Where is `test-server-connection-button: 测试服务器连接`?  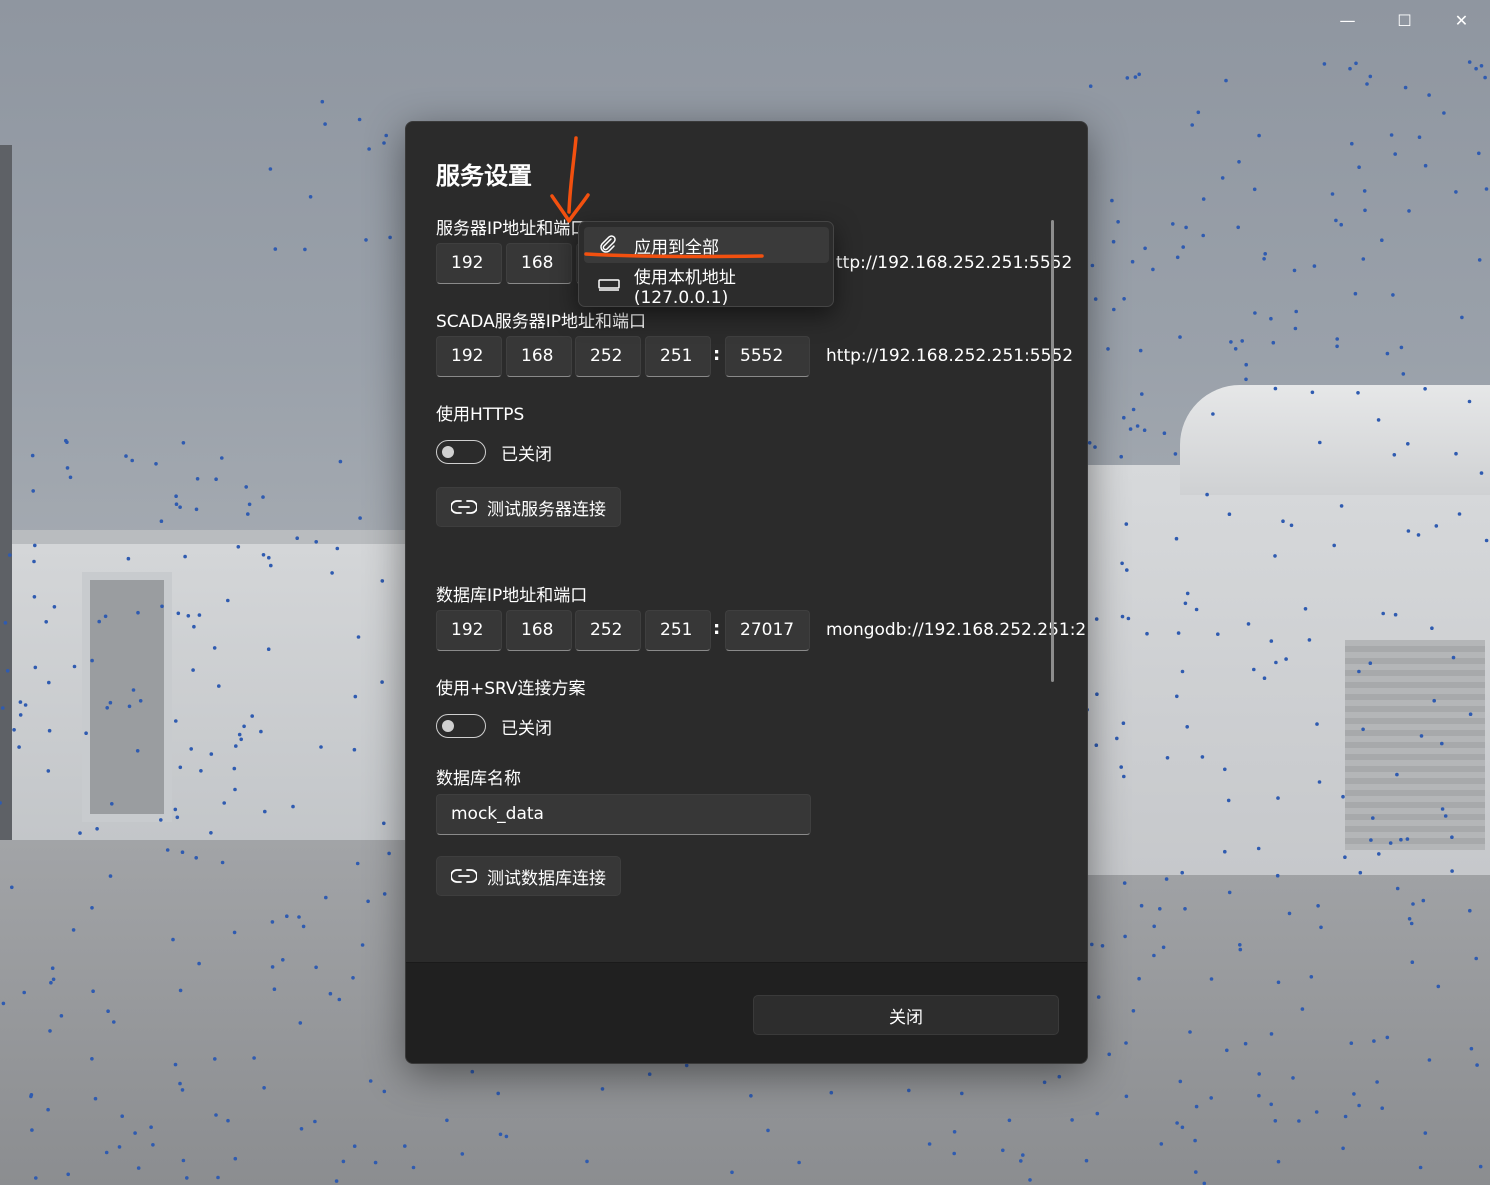
test-server-connection-button: 测试服务器连接 is located at coordinates (528, 507).